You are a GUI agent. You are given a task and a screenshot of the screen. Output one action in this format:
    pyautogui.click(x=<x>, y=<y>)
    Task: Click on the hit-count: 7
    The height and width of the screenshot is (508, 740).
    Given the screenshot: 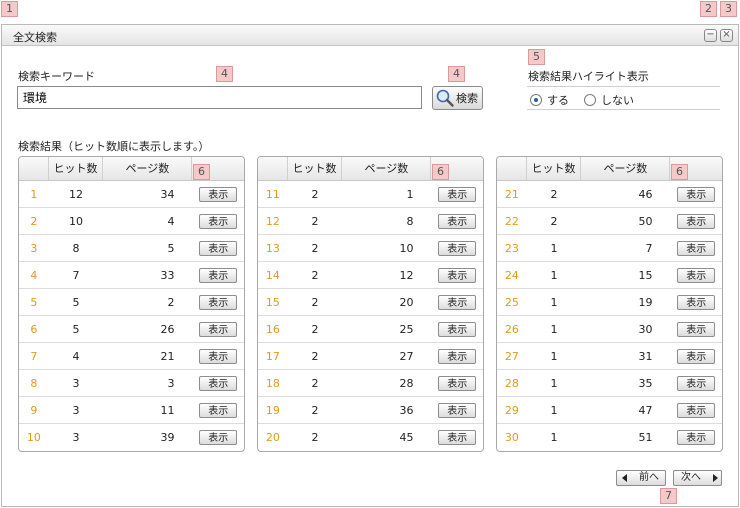 What is the action you would take?
    pyautogui.click(x=76, y=275)
    